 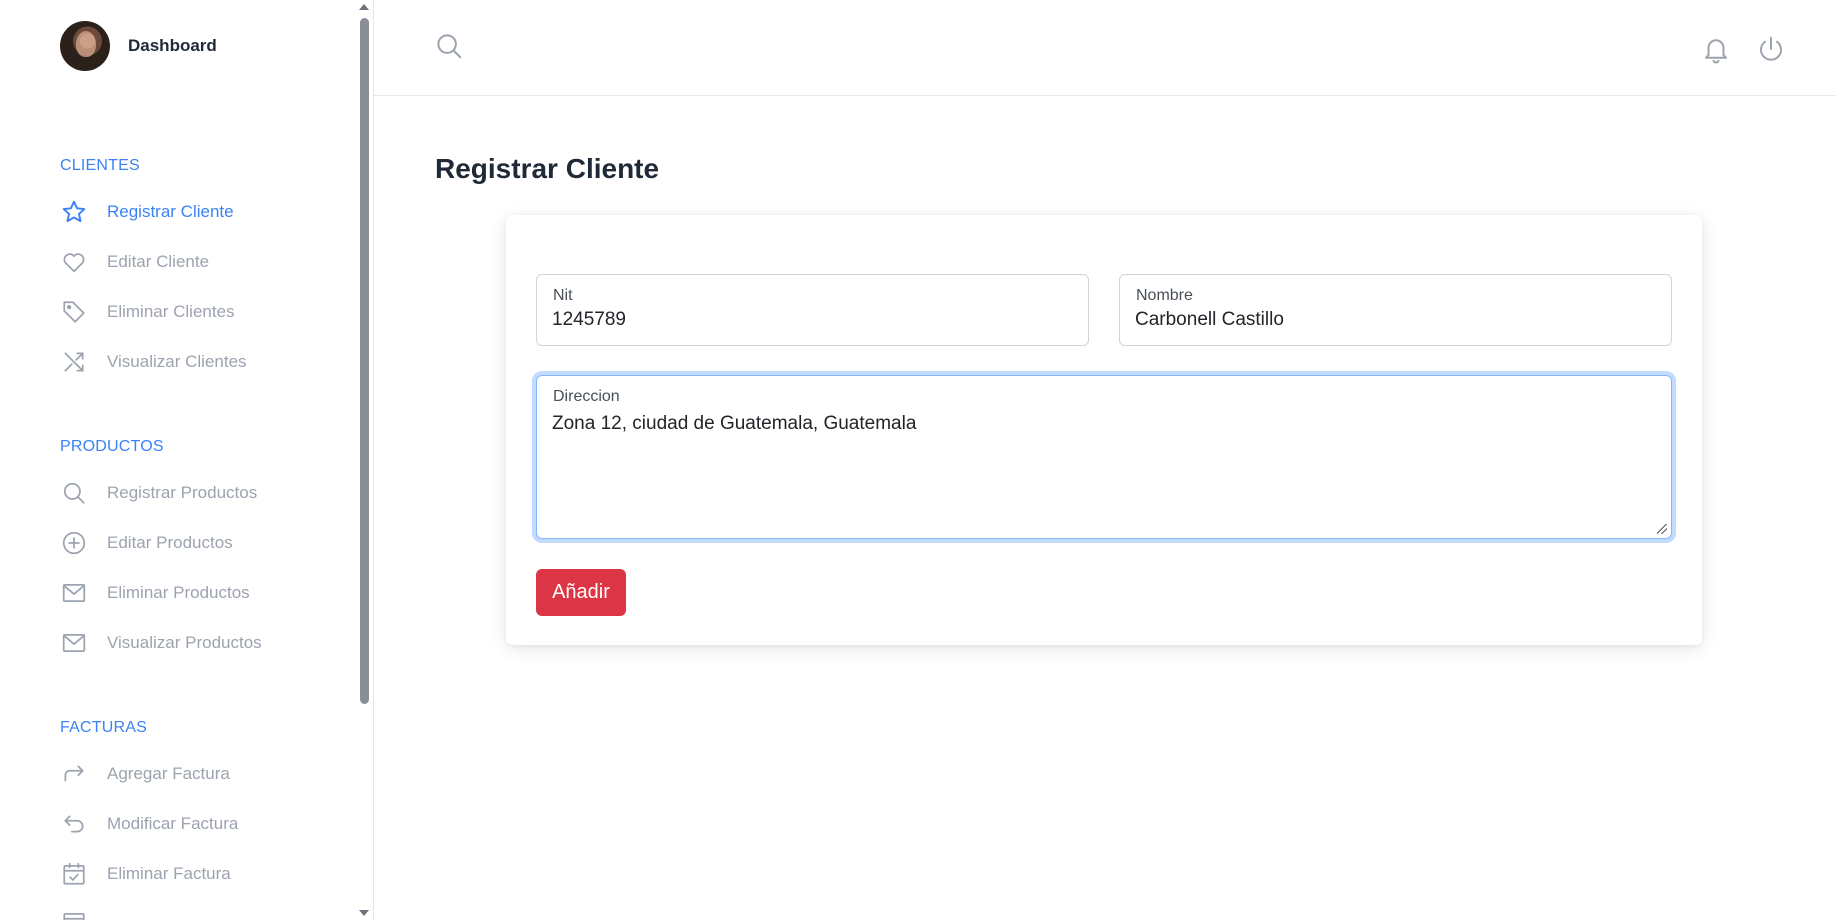 I want to click on nit-field: Nit, so click(x=812, y=310).